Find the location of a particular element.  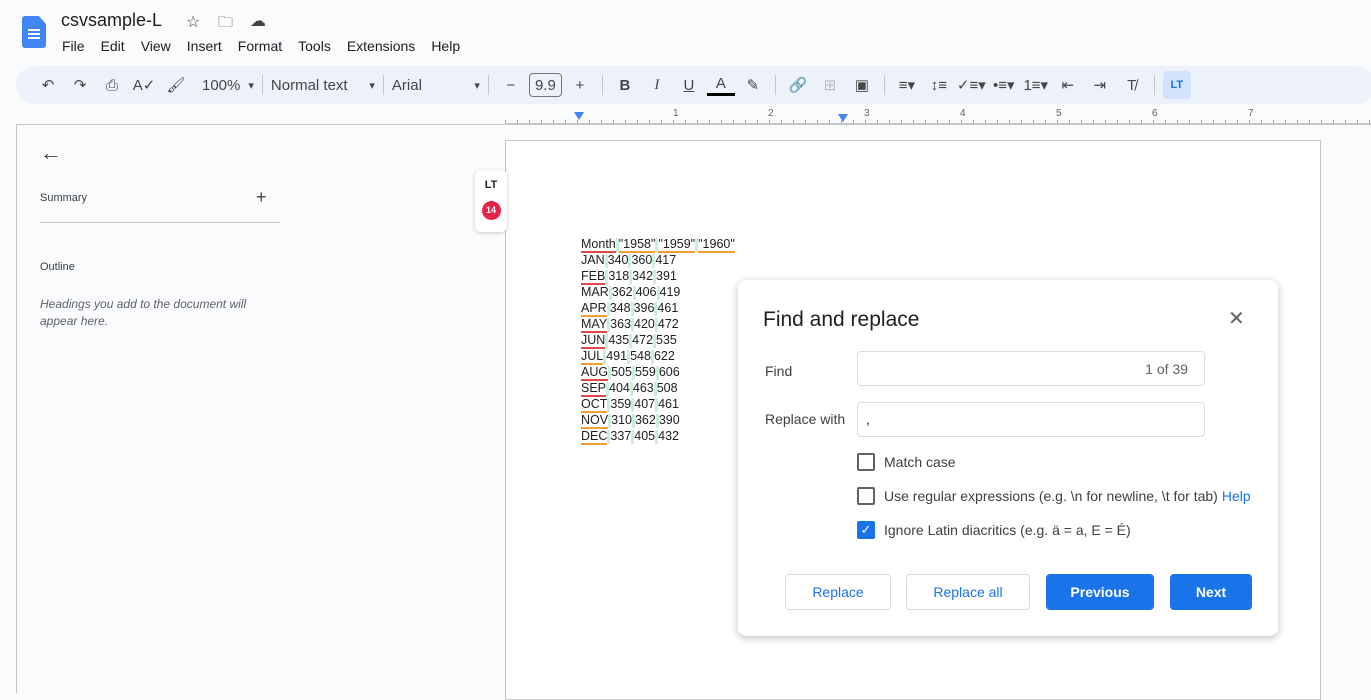

cell-text: 318 is located at coordinates (619, 276).